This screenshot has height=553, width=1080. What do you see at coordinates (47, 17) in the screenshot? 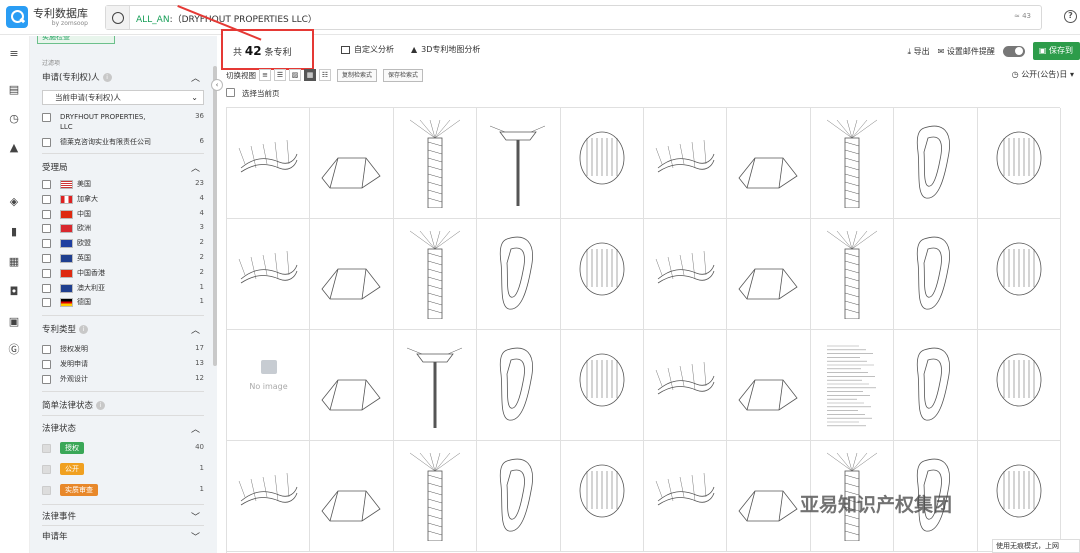
I see `app-logo: 专利数据库 by zomsoop` at bounding box center [47, 17].